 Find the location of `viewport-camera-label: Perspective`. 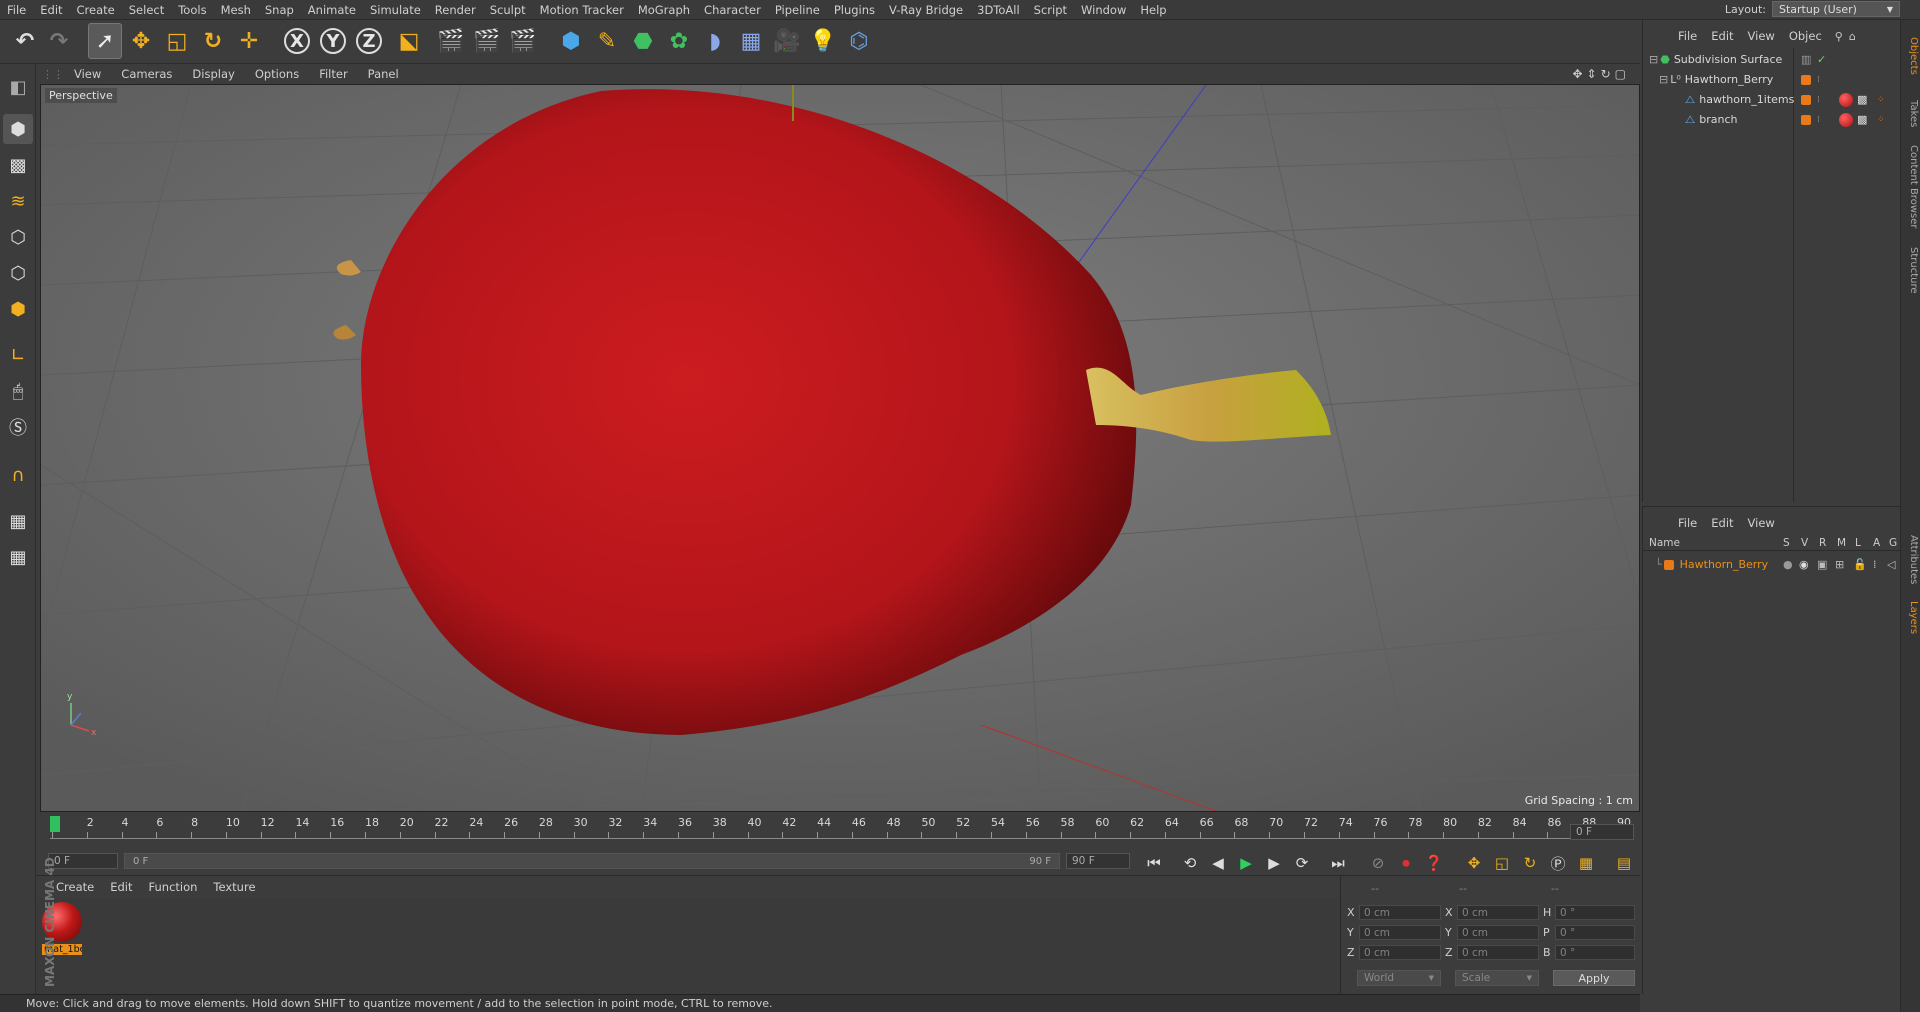

viewport-camera-label: Perspective is located at coordinates (81, 95).